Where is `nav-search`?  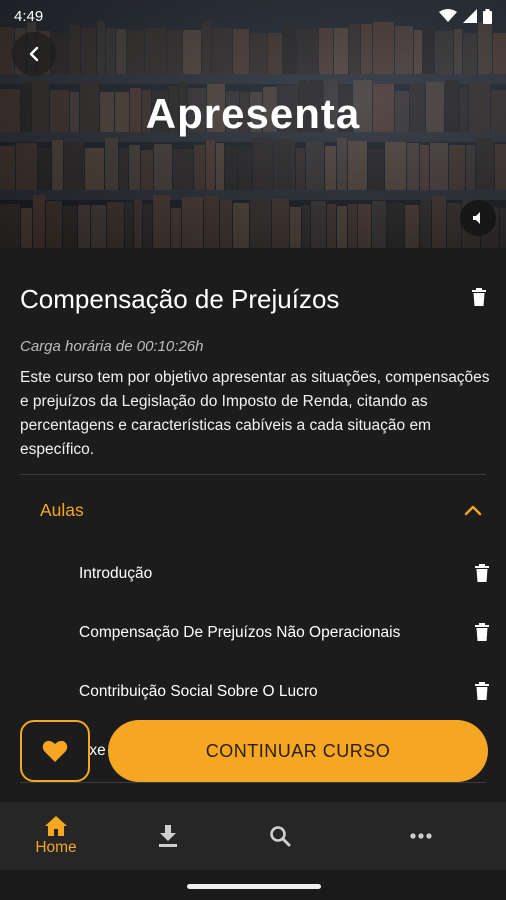 nav-search is located at coordinates (280, 836).